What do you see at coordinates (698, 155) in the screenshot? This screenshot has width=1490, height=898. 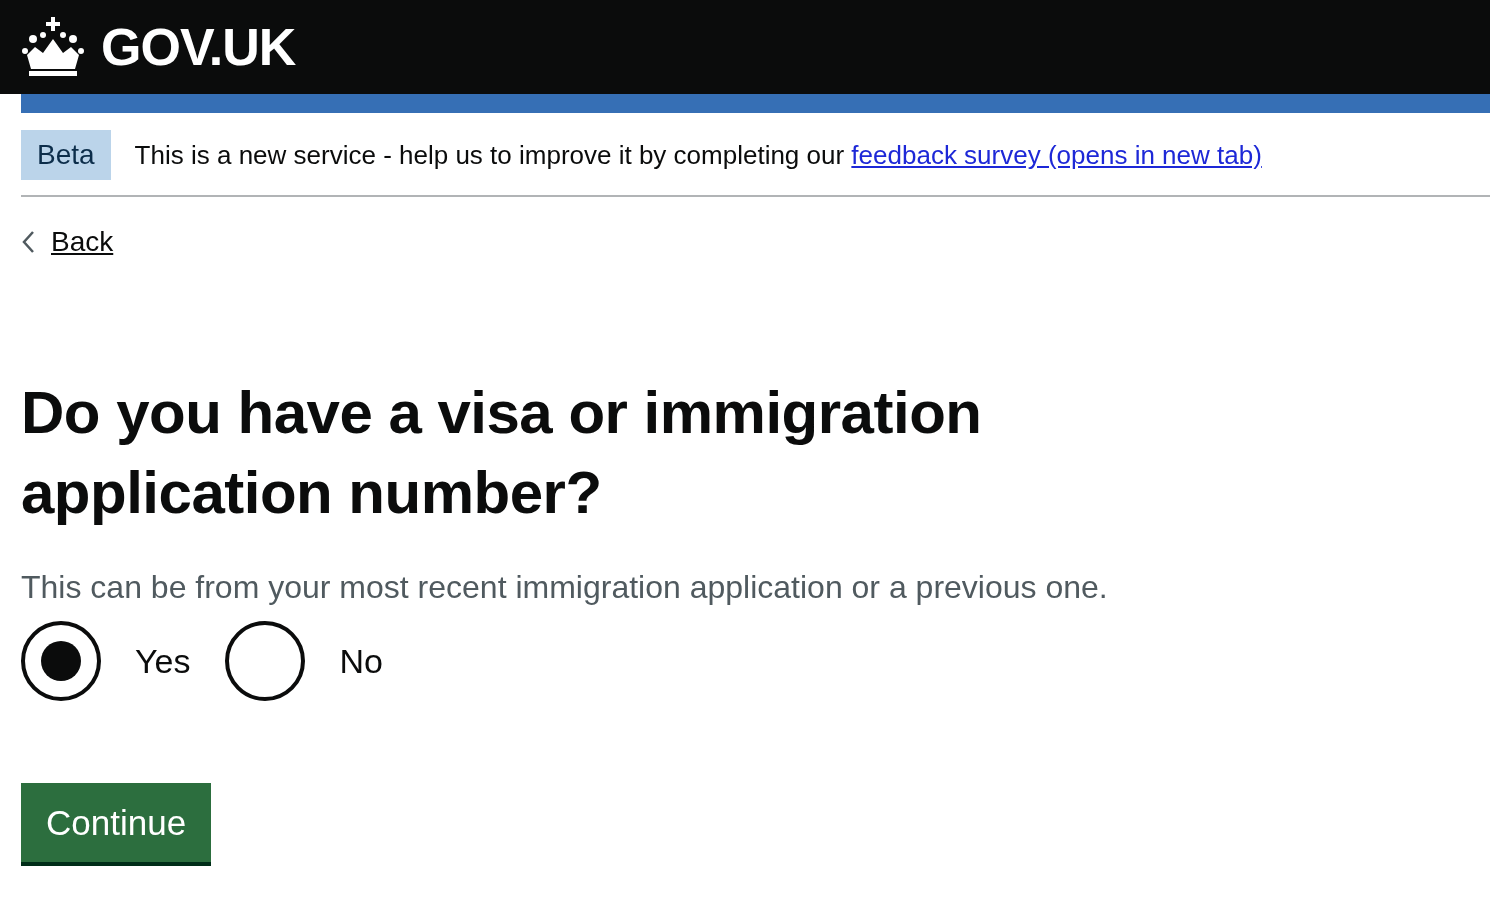 I see `banner-text: This is a new service - help us to improve it by completing our feedback survey (opens in new tab)` at bounding box center [698, 155].